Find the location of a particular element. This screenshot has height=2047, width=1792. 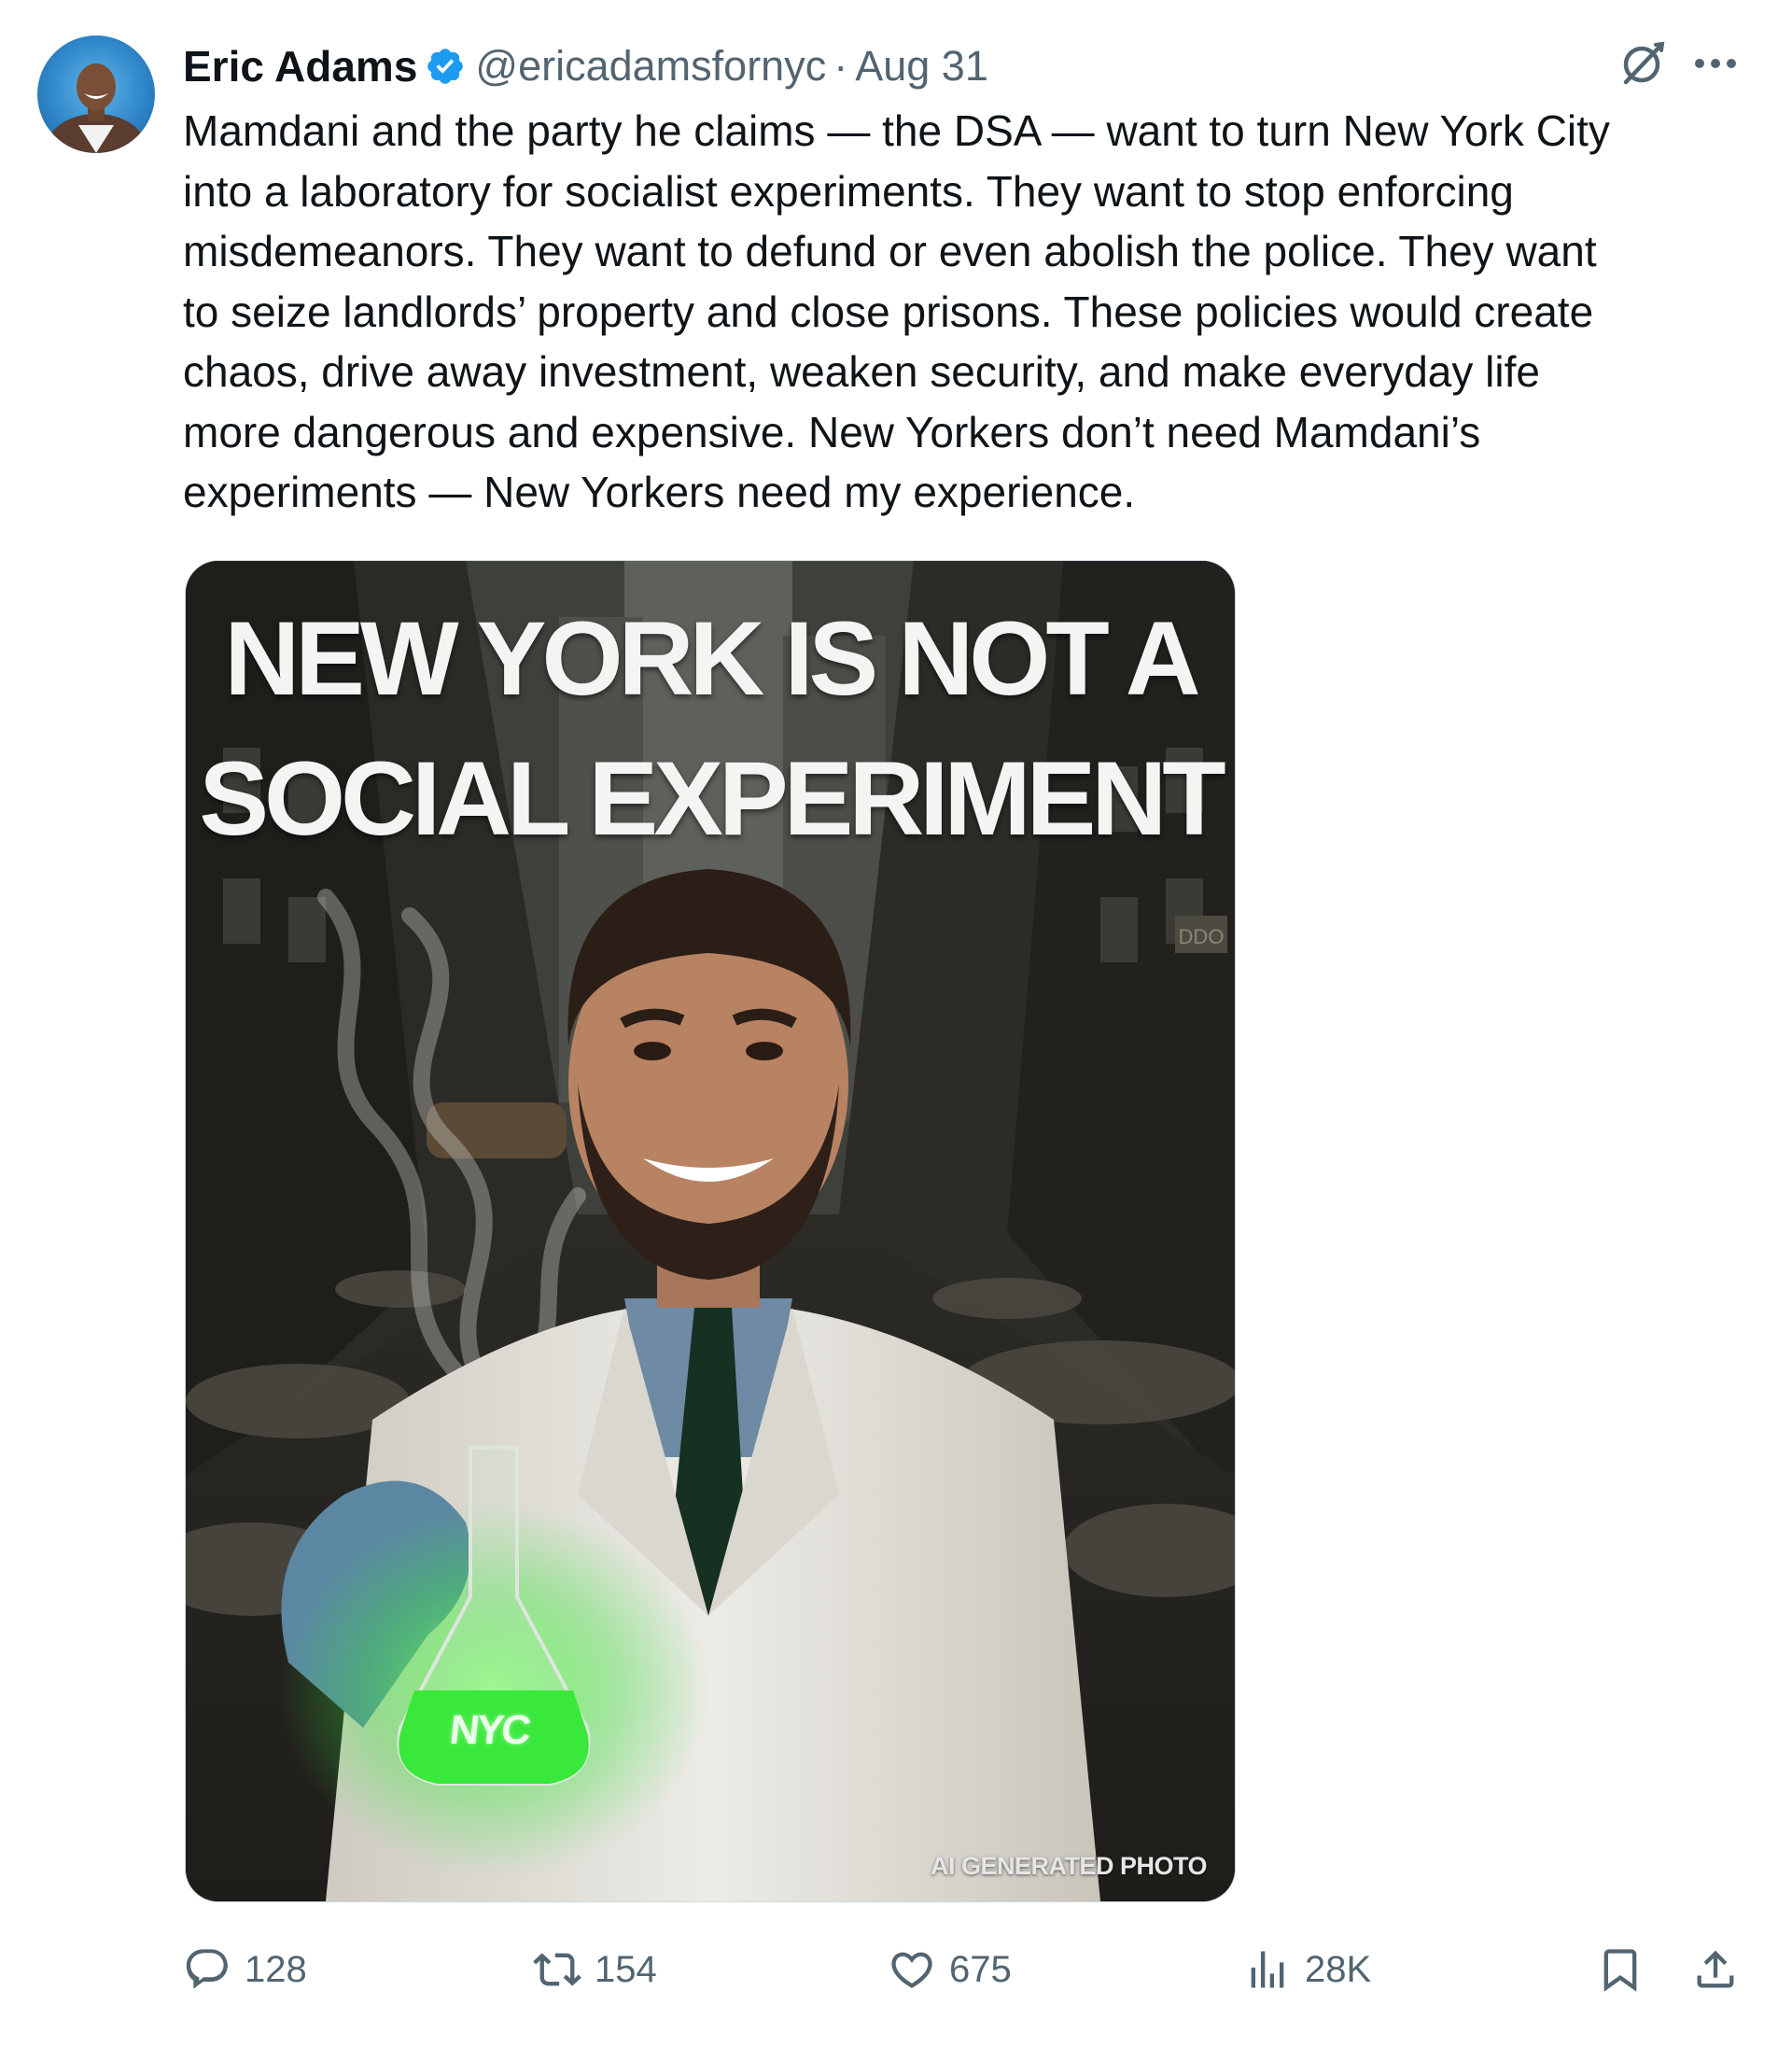

tweet-date: Aug 31 is located at coordinates (921, 66).